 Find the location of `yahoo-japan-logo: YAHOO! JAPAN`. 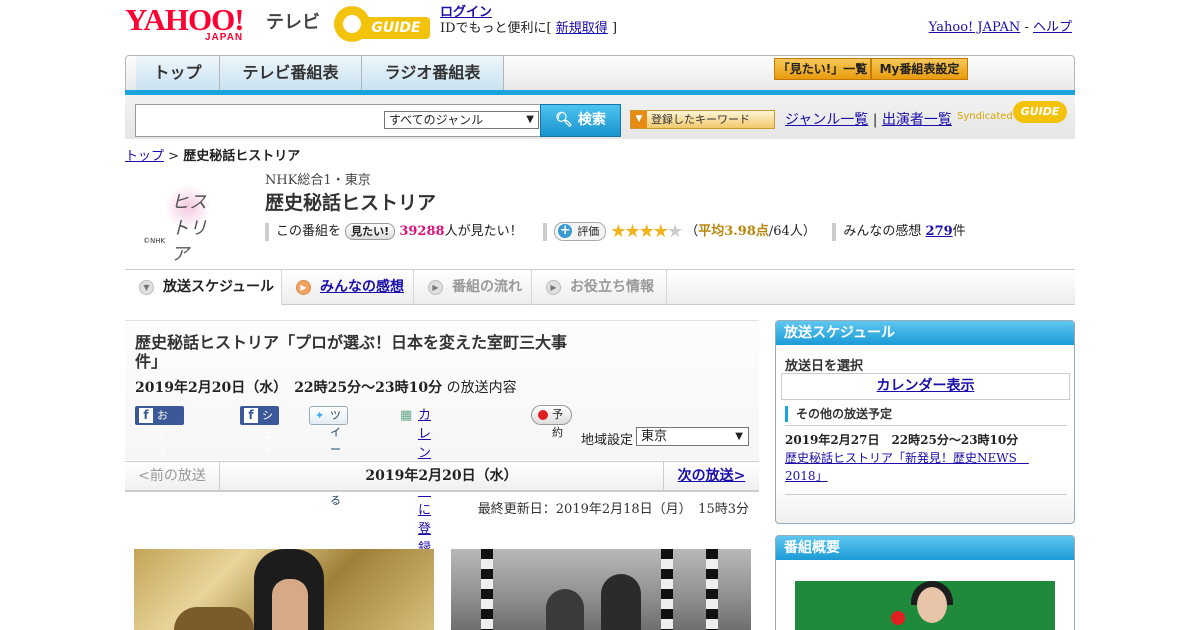

yahoo-japan-logo: YAHOO! JAPAN is located at coordinates (192, 22).